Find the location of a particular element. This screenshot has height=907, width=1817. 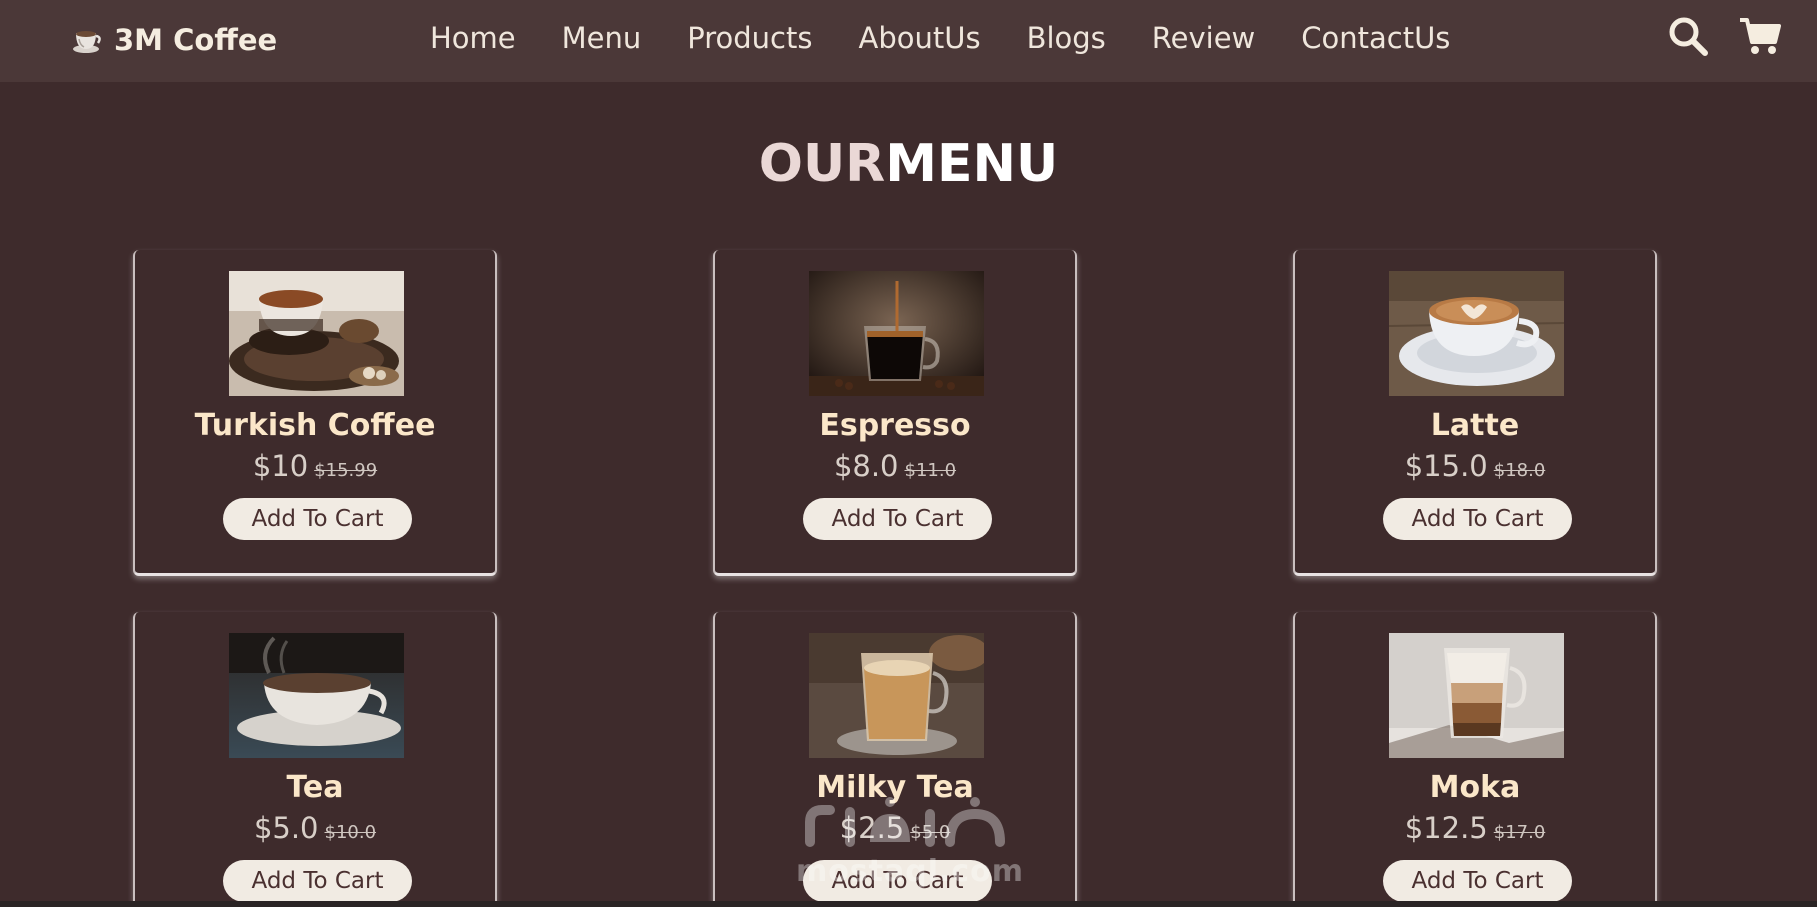

item-price: $8.0 $11.0 is located at coordinates (895, 468).